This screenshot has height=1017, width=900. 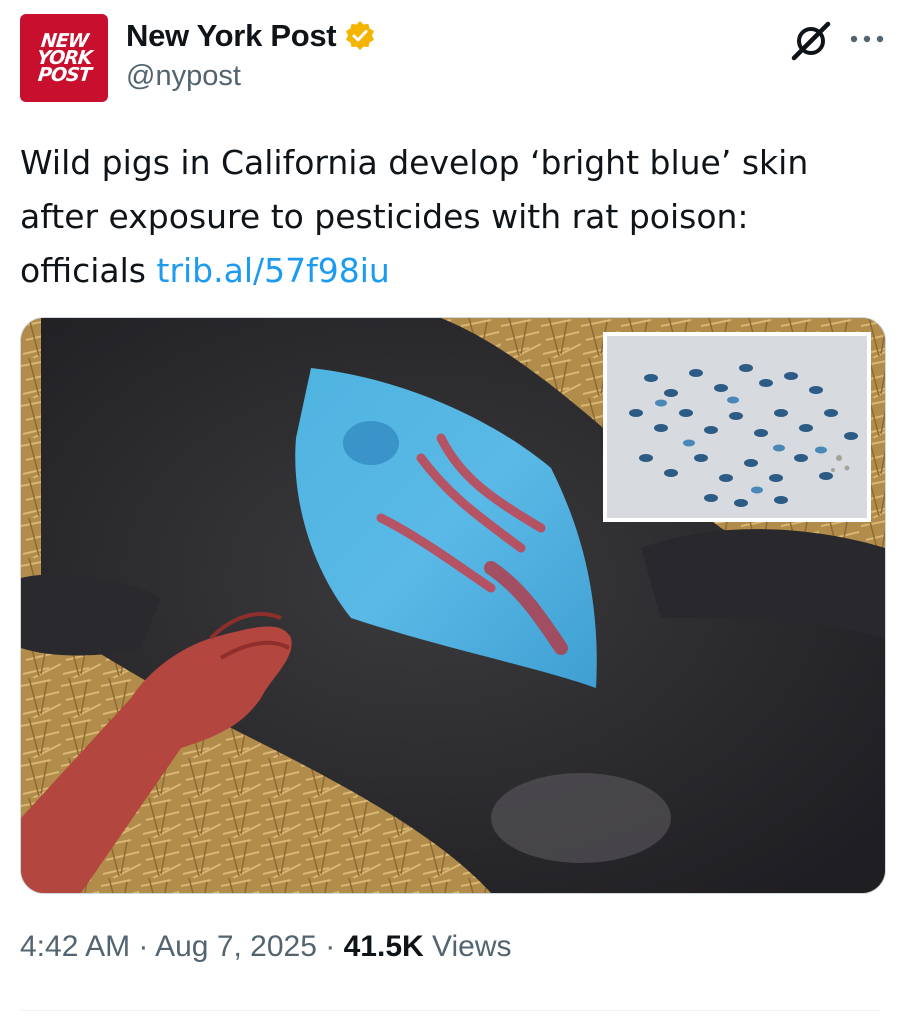 What do you see at coordinates (472, 946) in the screenshot?
I see `views-label: Views` at bounding box center [472, 946].